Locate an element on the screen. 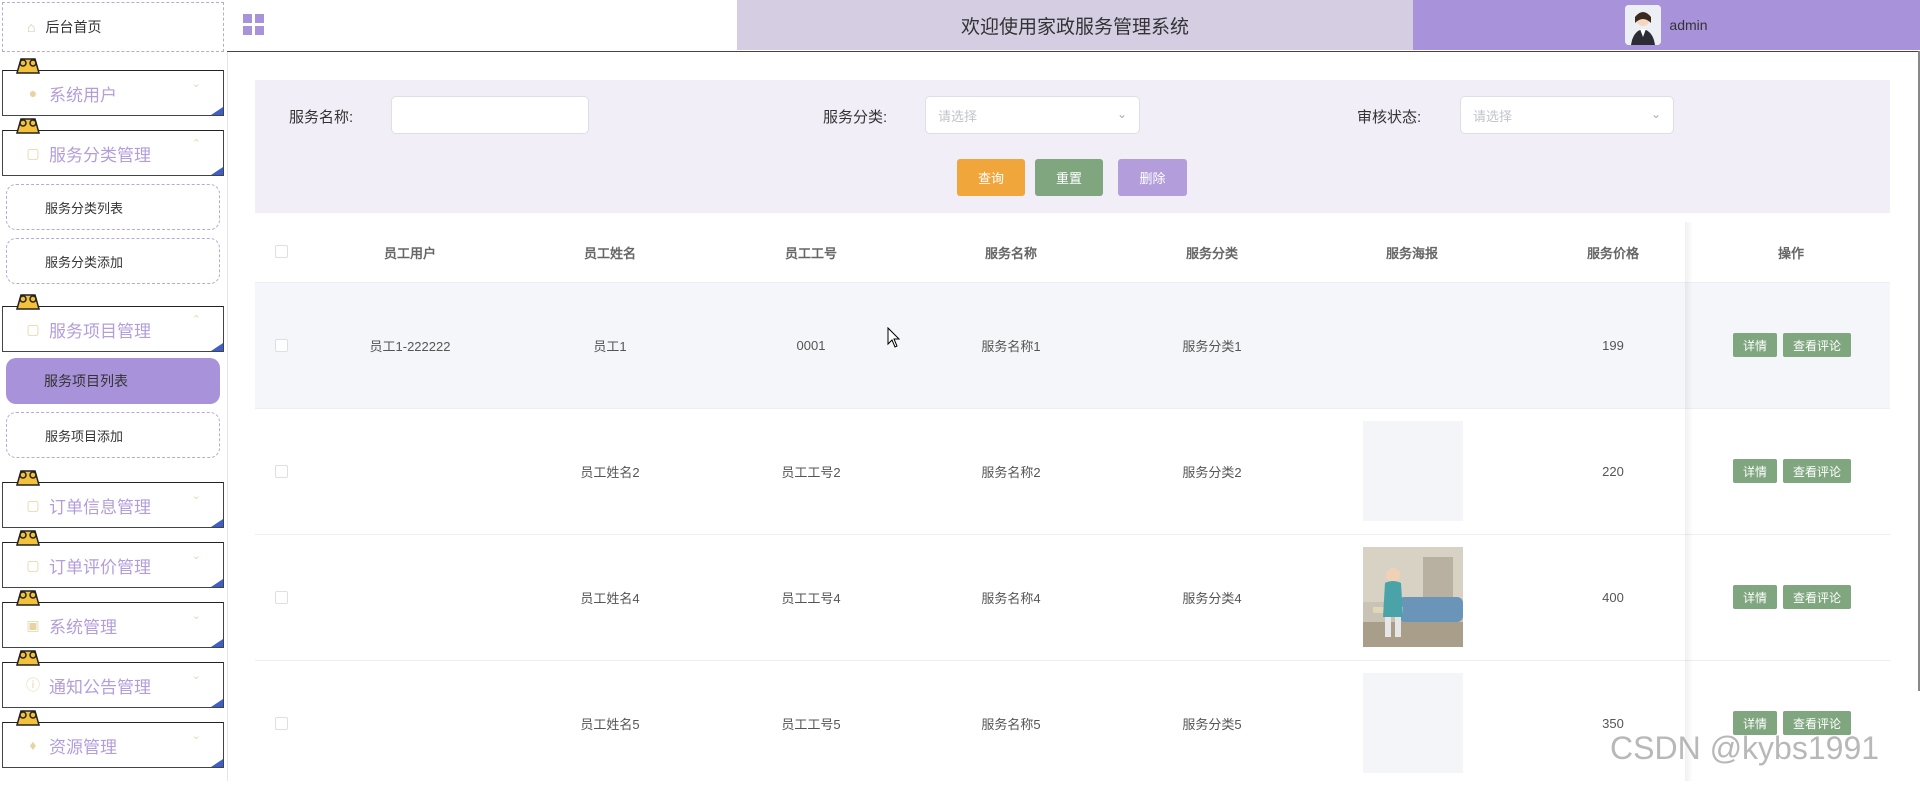  cell-number: 0001 is located at coordinates (811, 345).